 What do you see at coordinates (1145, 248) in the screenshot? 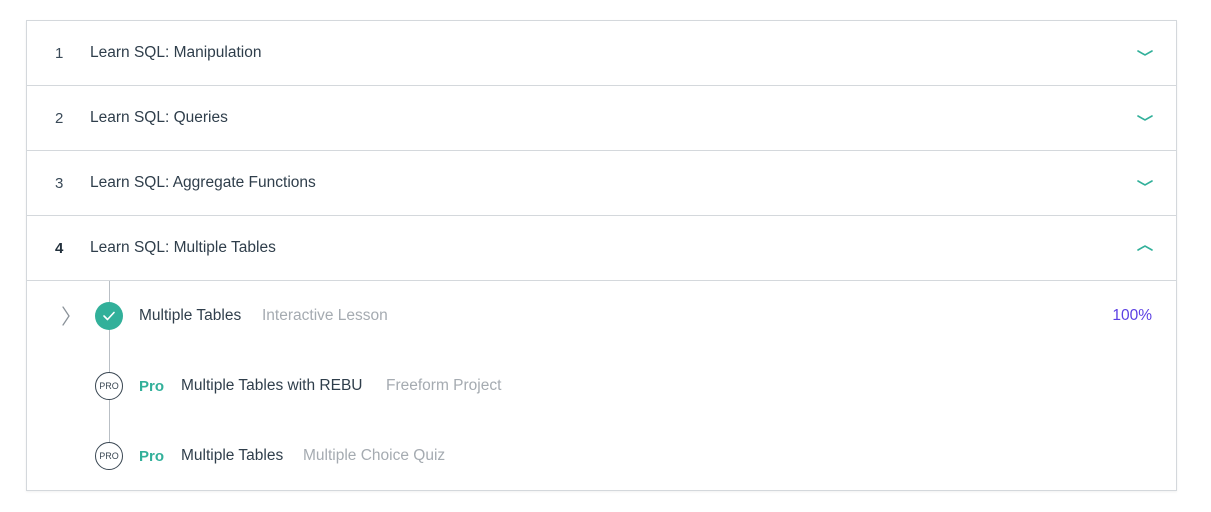
I see `chevron-up-icon` at bounding box center [1145, 248].